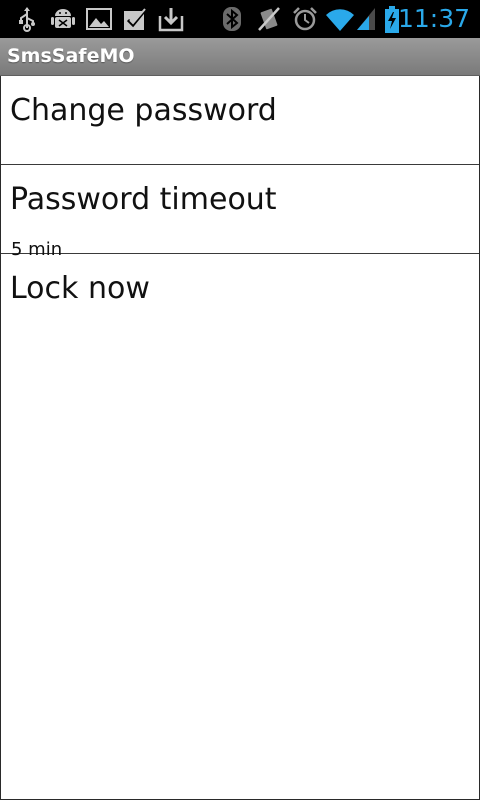  Describe the element at coordinates (366, 19) in the screenshot. I see `signal-icon` at that location.